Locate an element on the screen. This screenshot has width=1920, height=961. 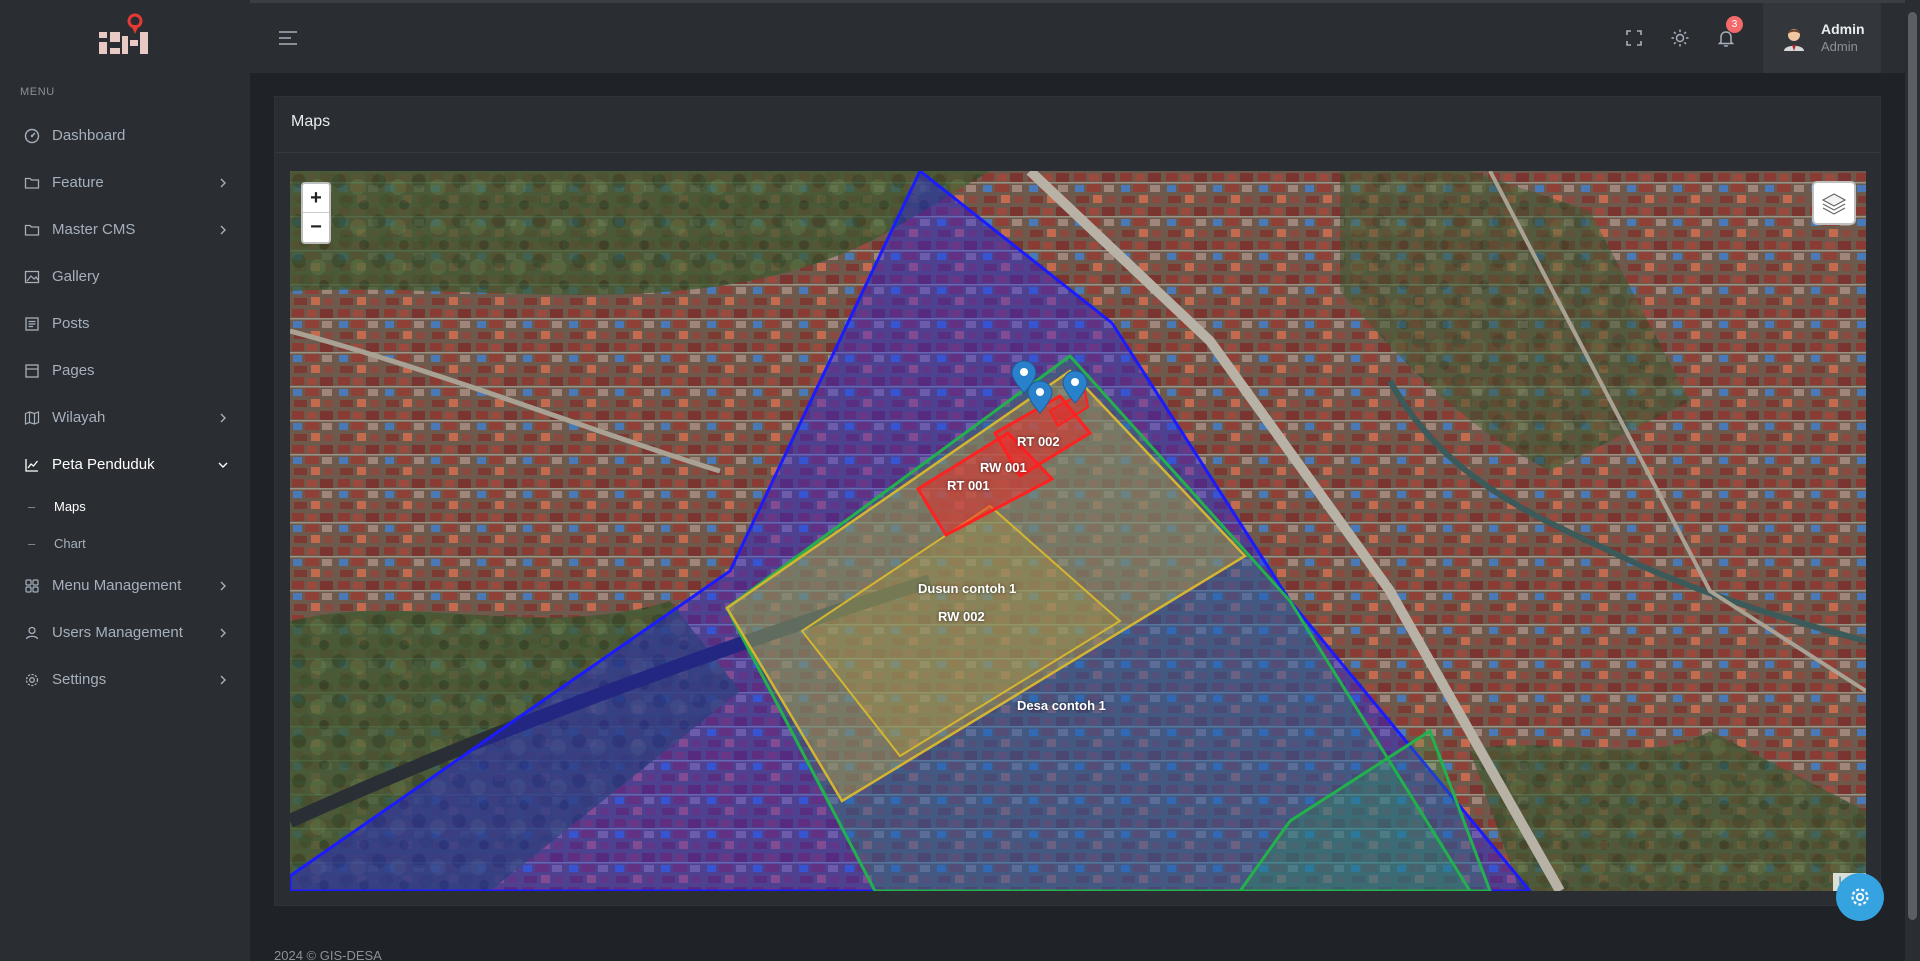
sidebar-item-feature: Feature is located at coordinates (125, 182).